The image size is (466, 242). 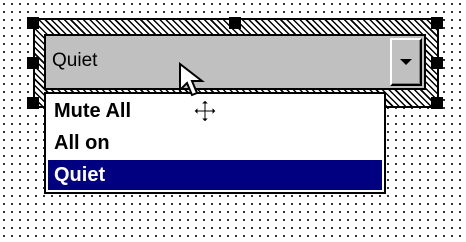 What do you see at coordinates (205, 111) in the screenshot?
I see `move-cursor-icon` at bounding box center [205, 111].